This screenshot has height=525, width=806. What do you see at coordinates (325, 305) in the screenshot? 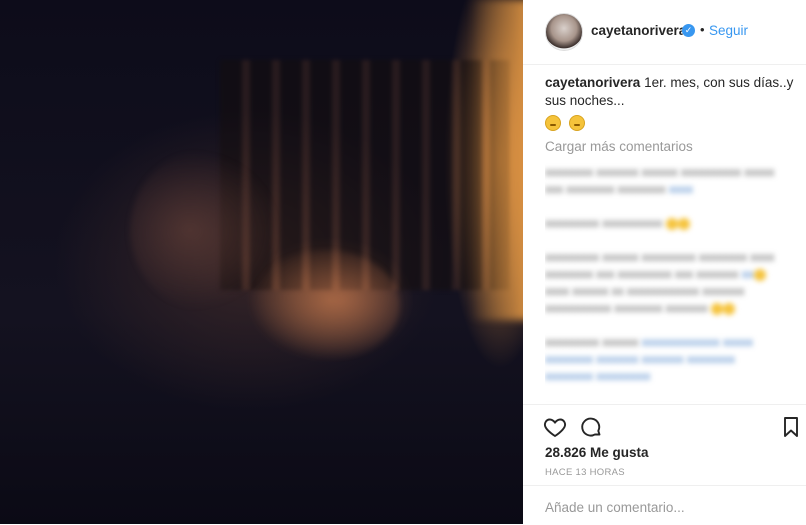
I see `photo-baby` at bounding box center [325, 305].